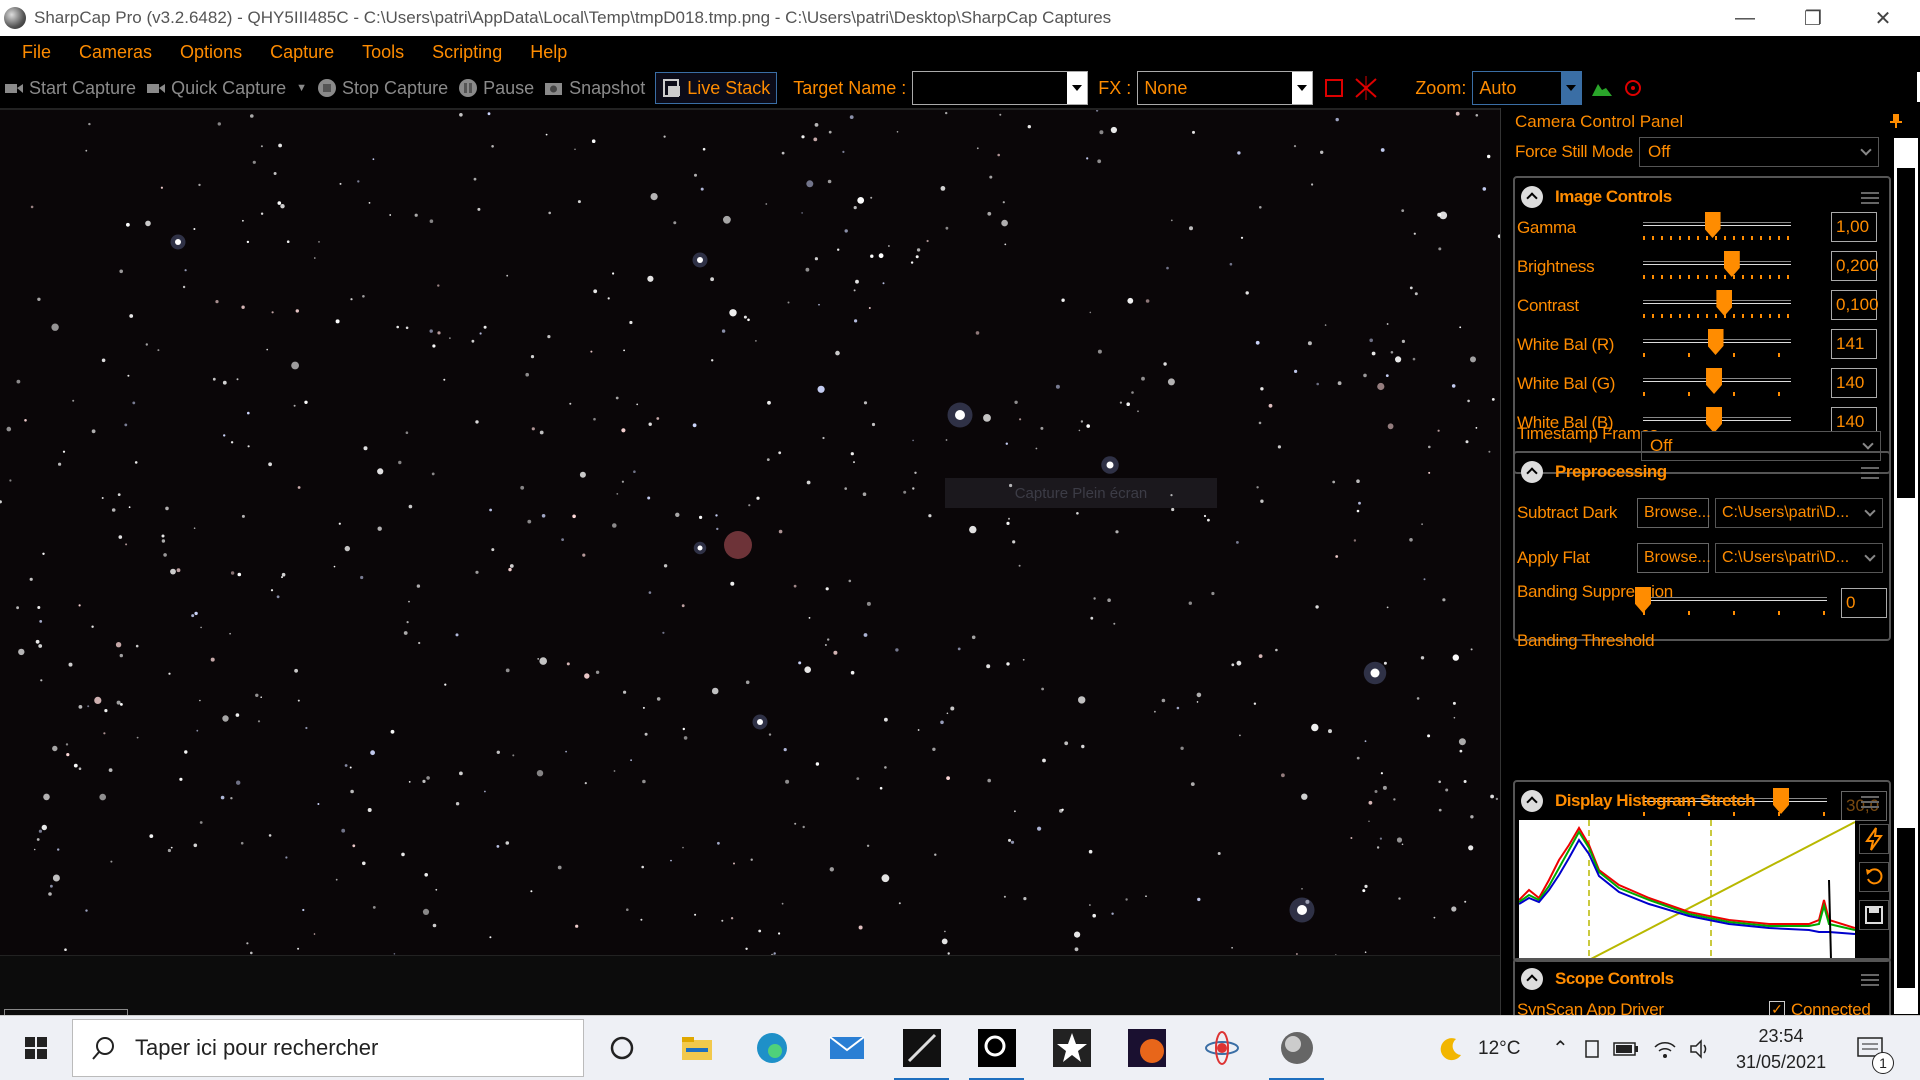 This screenshot has height=1080, width=1920. I want to click on snapshot-button: Snapshot, so click(594, 88).